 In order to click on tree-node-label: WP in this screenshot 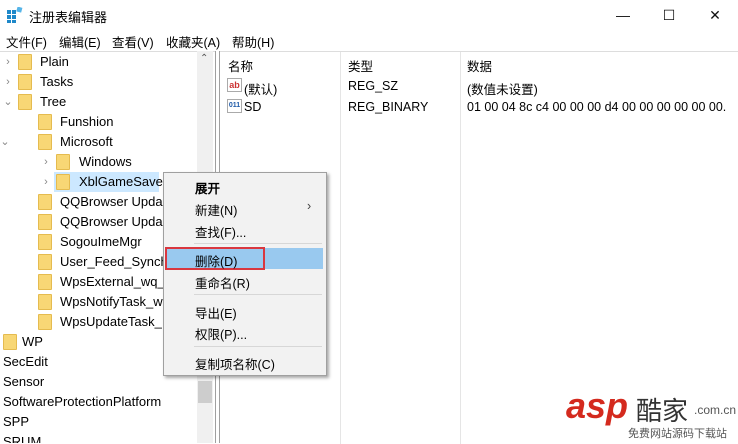, I will do `click(32, 341)`.